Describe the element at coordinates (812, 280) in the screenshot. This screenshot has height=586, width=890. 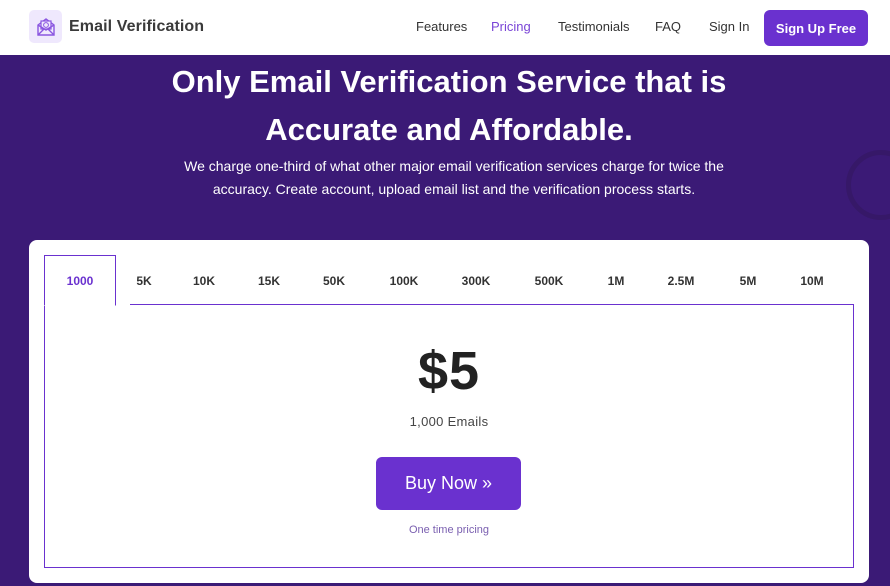
I see `tab-10m: 10M` at that location.